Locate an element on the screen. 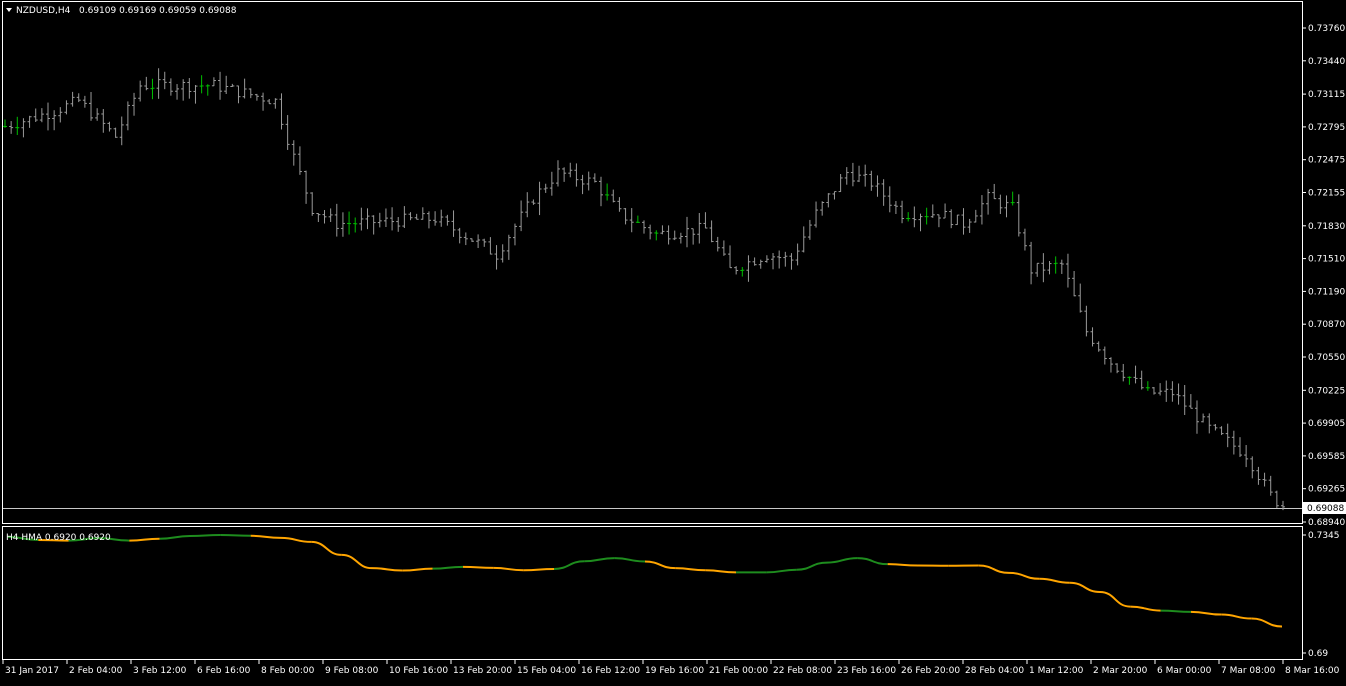 The height and width of the screenshot is (686, 1346). time-tick-label: 26 Feb 20:00 is located at coordinates (930, 671).